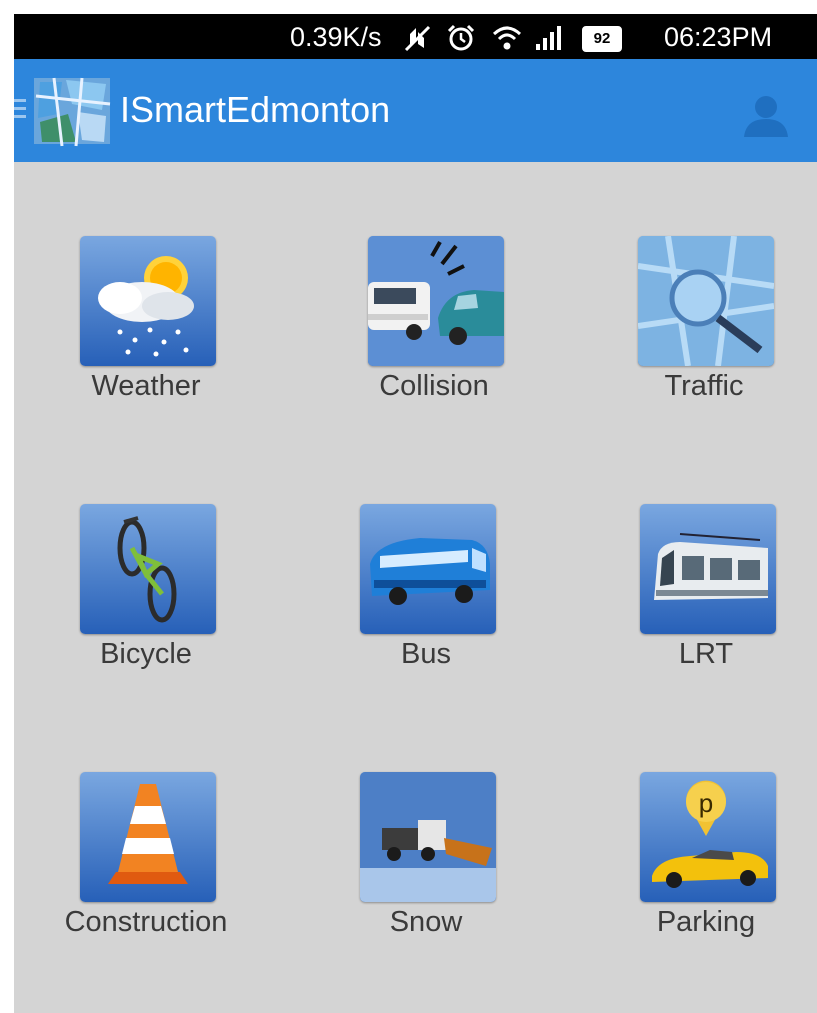  What do you see at coordinates (507, 38) in the screenshot?
I see `wifi-icon` at bounding box center [507, 38].